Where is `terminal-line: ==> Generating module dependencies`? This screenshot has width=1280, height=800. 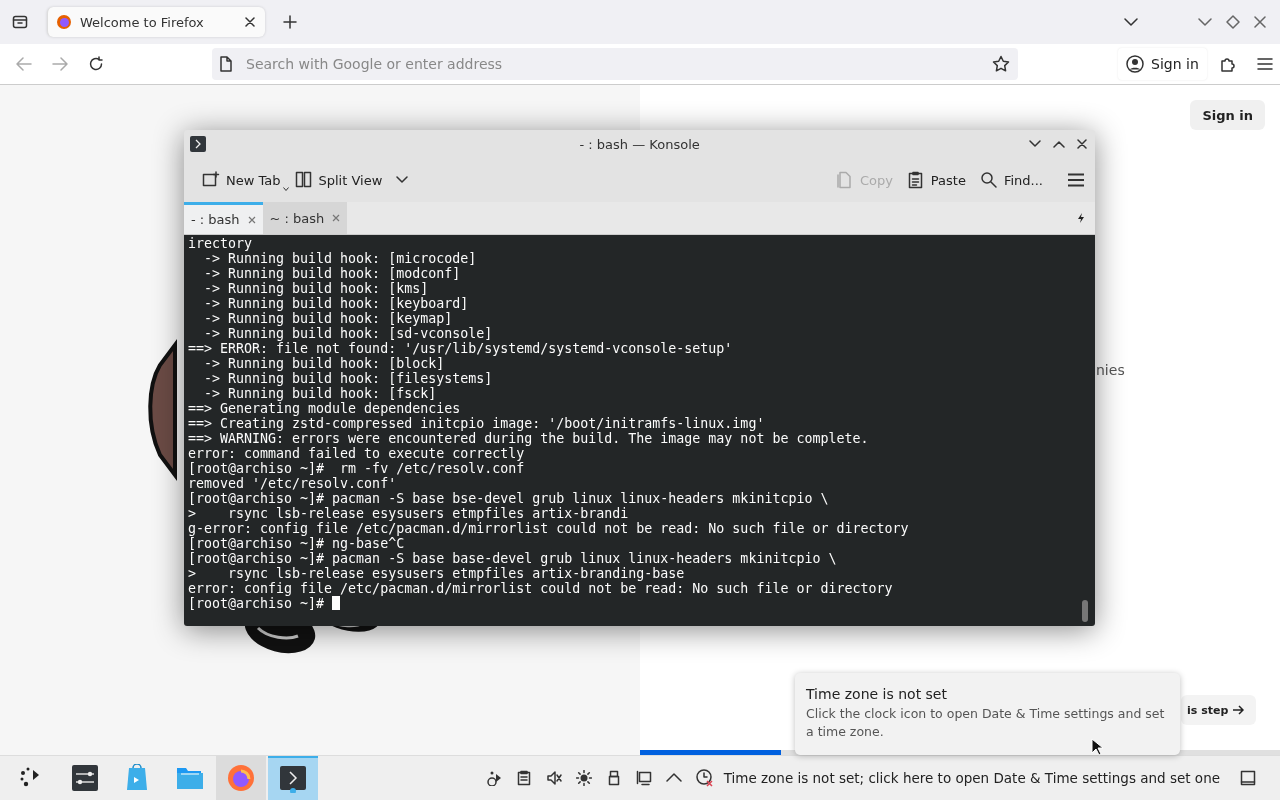
terminal-line: ==> Generating module dependencies is located at coordinates (324, 408).